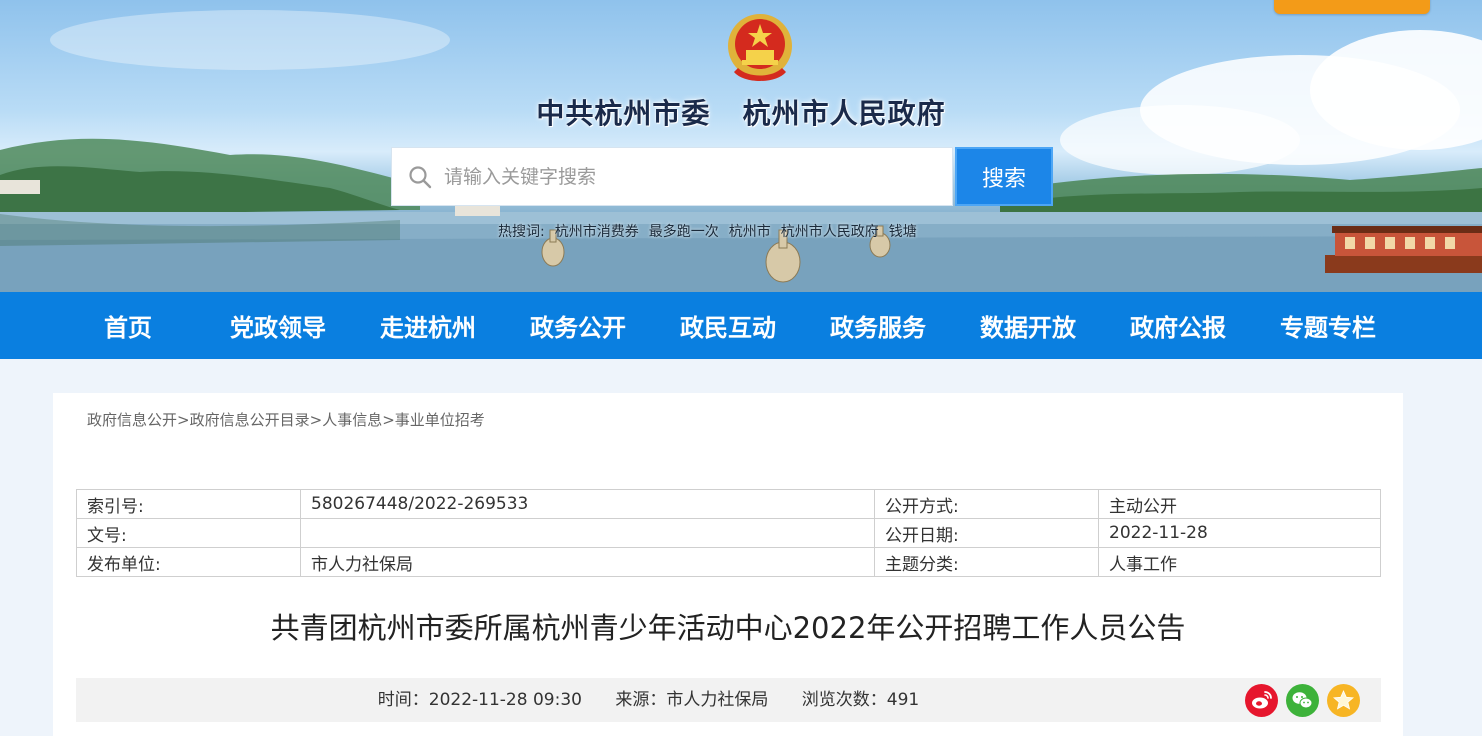 This screenshot has height=736, width=1482. What do you see at coordinates (830, 231) in the screenshot?
I see `hot-word-link: 杭州市人民政府` at bounding box center [830, 231].